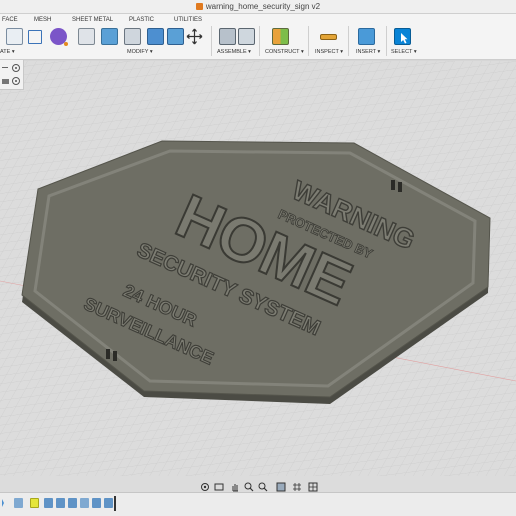 This screenshot has width=516, height=516. Describe the element at coordinates (205, 485) in the screenshot. I see `orbit-icon` at that location.